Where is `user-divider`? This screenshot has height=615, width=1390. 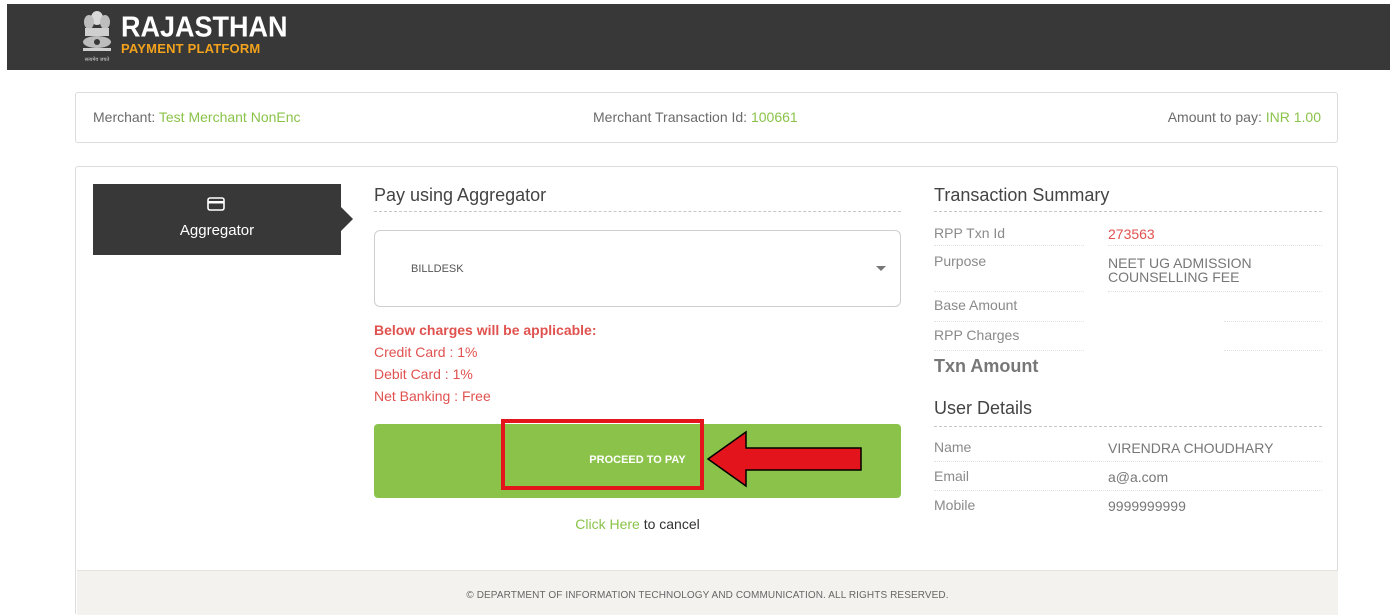
user-divider is located at coordinates (1128, 426).